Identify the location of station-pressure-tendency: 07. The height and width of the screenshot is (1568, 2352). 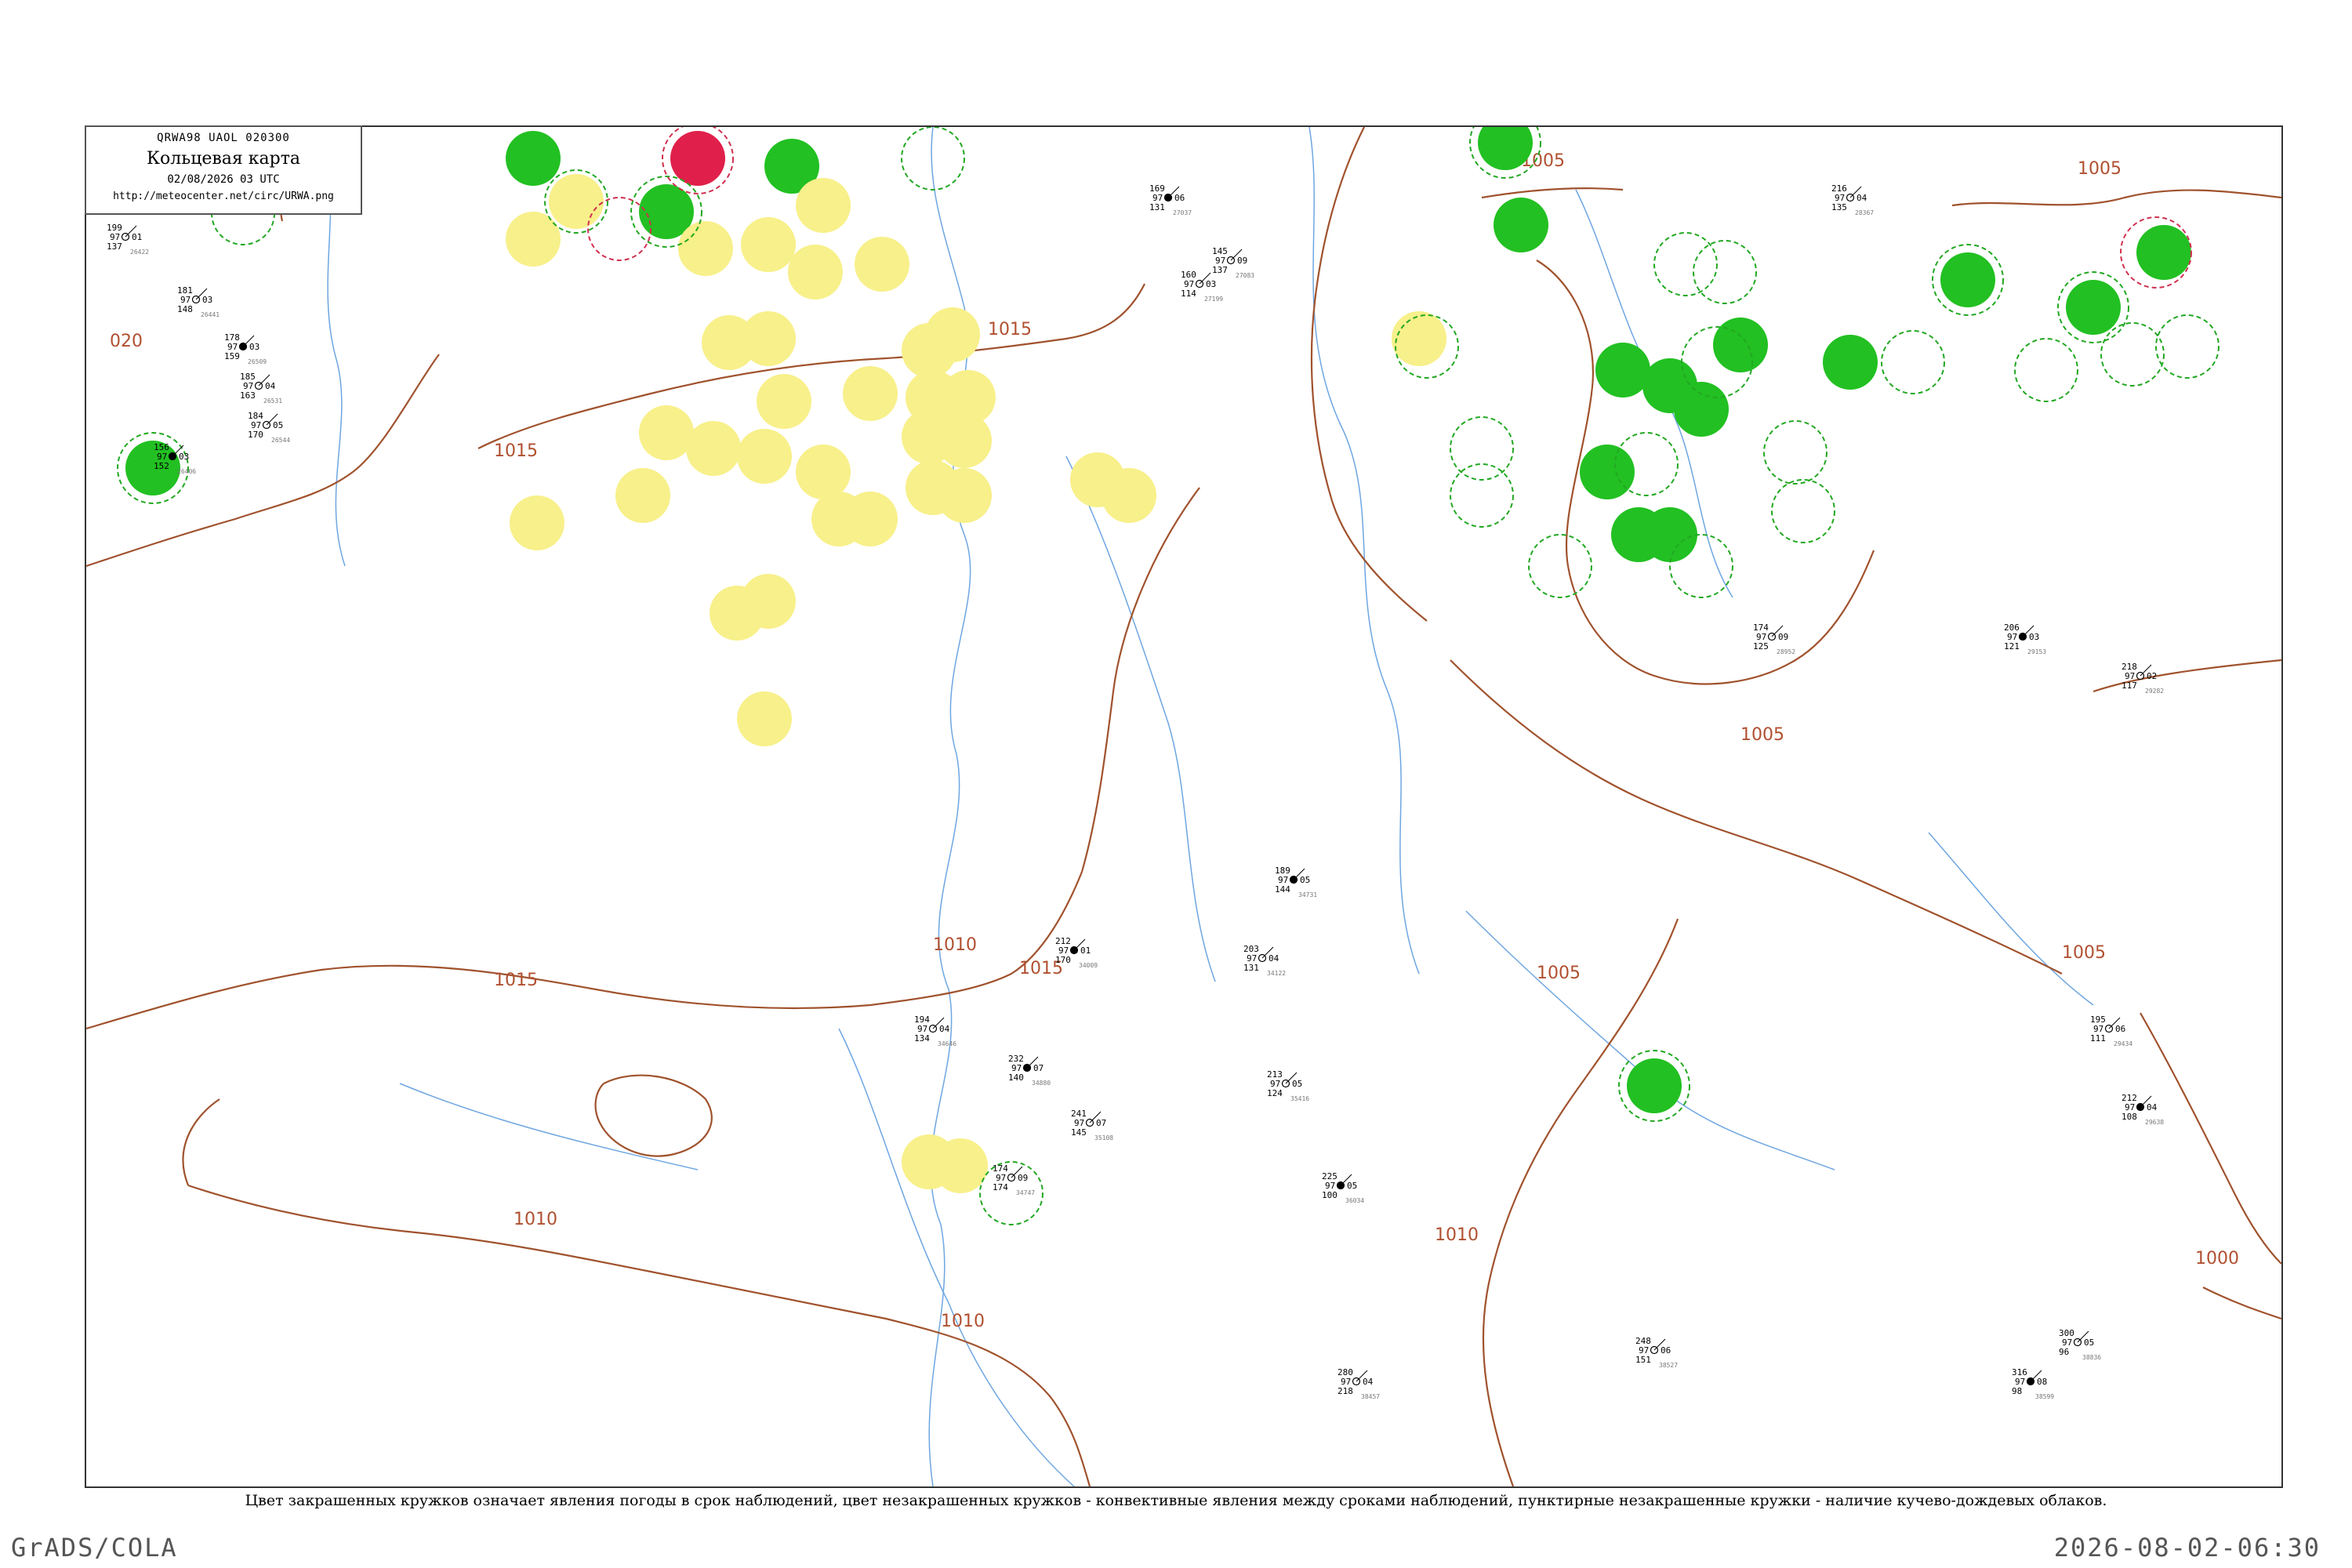
(1101, 1123).